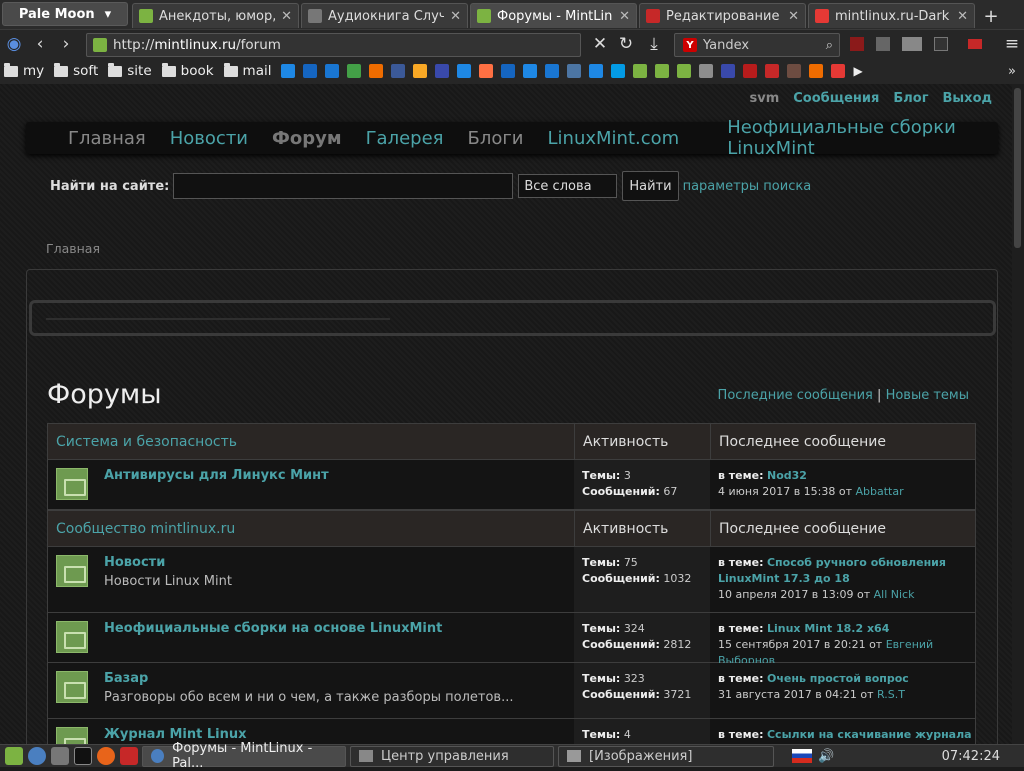 The height and width of the screenshot is (771, 1024). Describe the element at coordinates (495, 138) in the screenshot. I see `menu-item-blogs: Блоги` at that location.